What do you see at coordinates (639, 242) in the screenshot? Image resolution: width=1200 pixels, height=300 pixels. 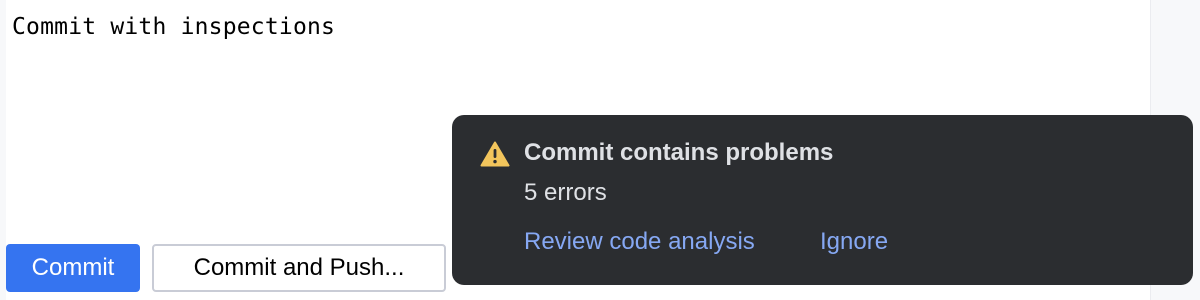 I see `review-code-analysis-link: Review code analysis` at bounding box center [639, 242].